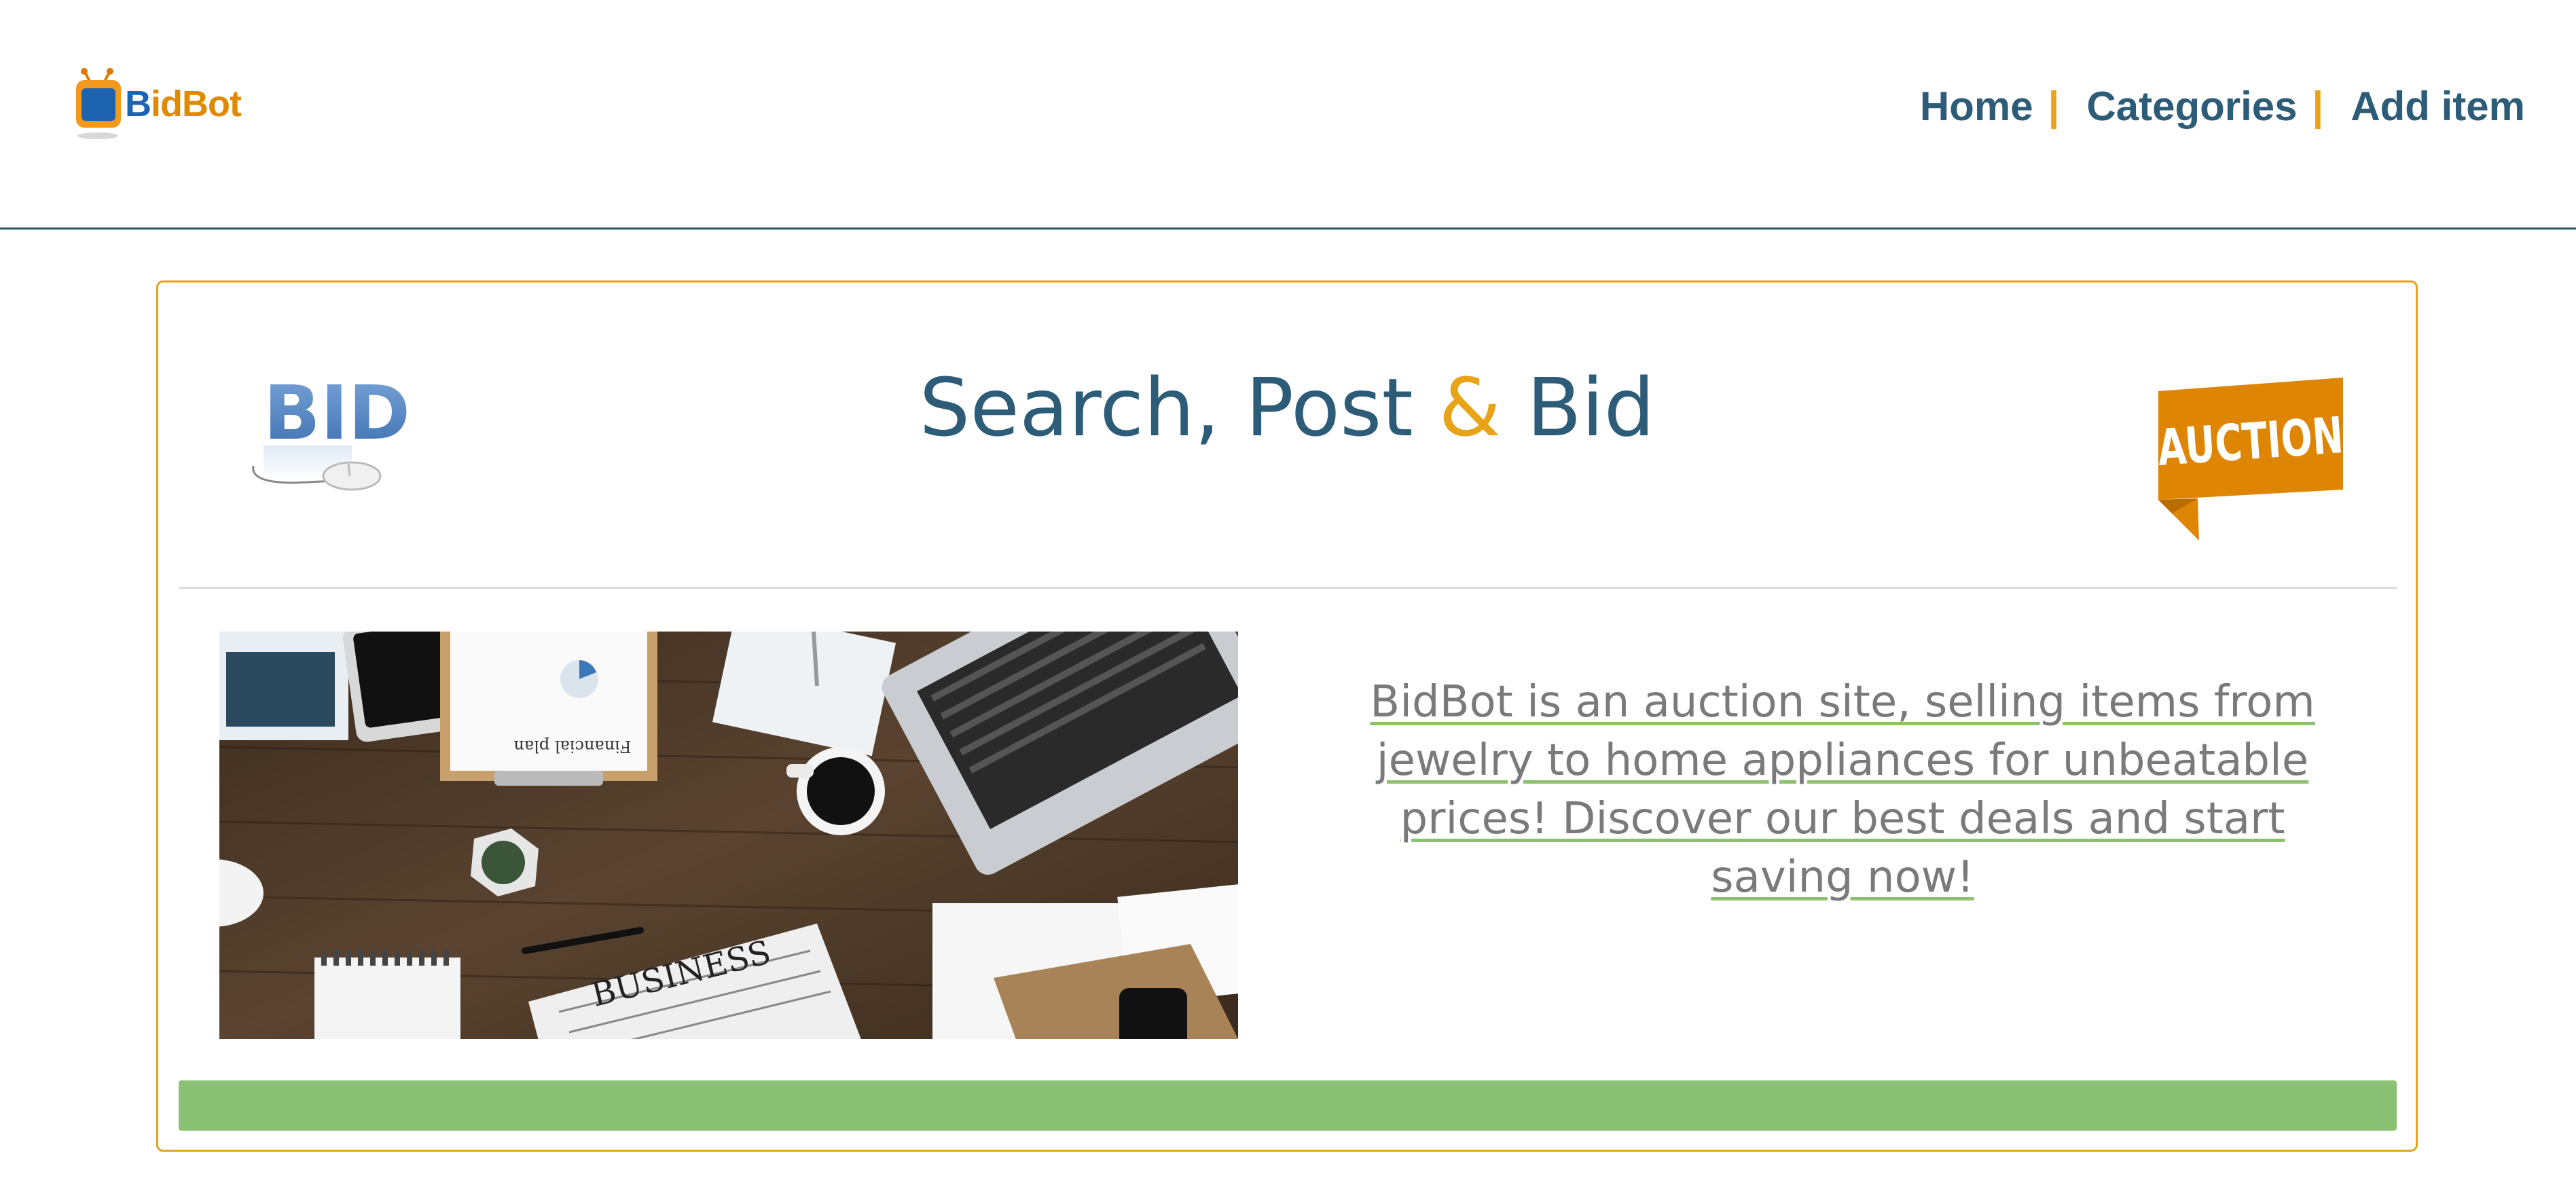 The height and width of the screenshot is (1185, 2576). Describe the element at coordinates (1288, 1105) in the screenshot. I see `green-banner-bar` at that location.